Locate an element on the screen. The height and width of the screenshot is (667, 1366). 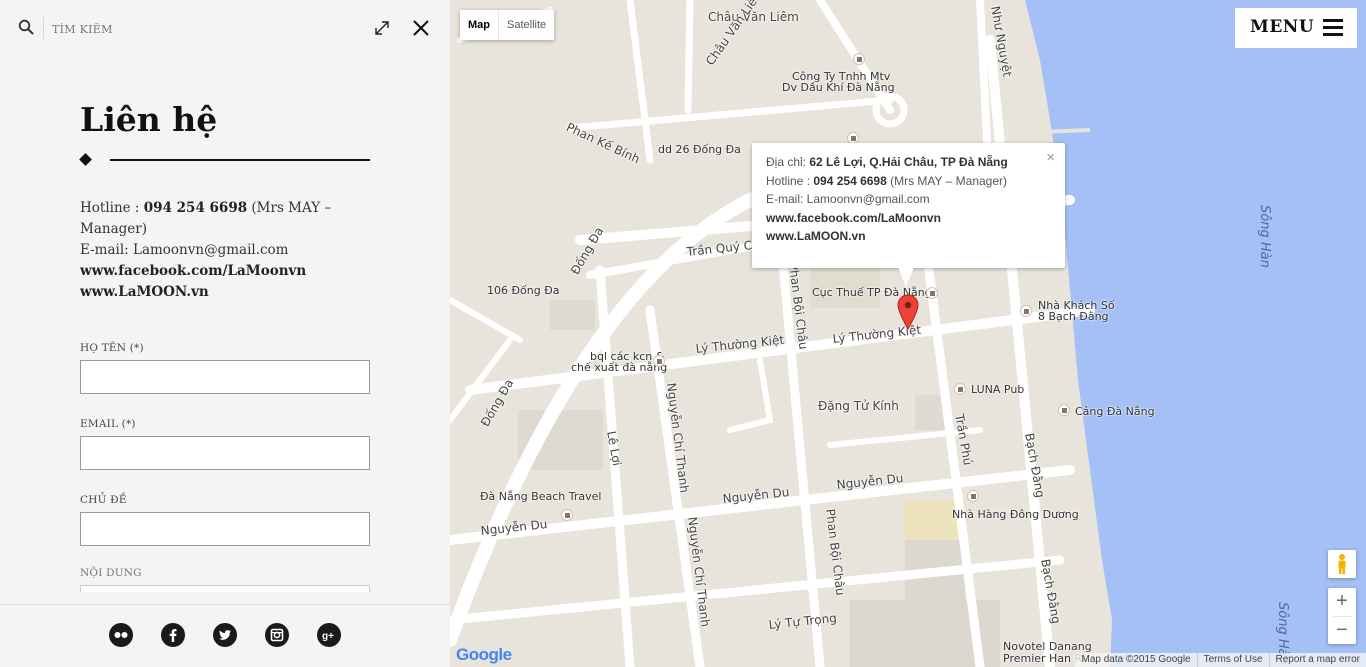
map-type-control: Map Satellite is located at coordinates (507, 25).